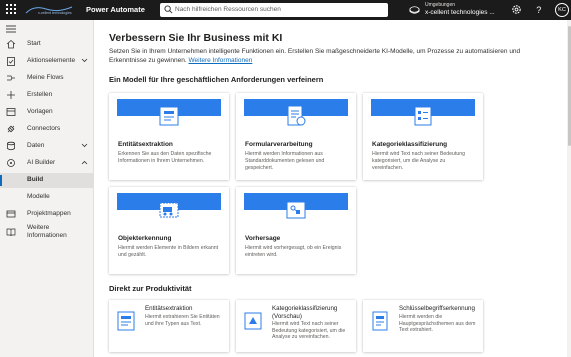 The width and height of the screenshot is (571, 357). I want to click on search-input: Nach hilfreichen Ressourcen suchen, so click(228, 9).